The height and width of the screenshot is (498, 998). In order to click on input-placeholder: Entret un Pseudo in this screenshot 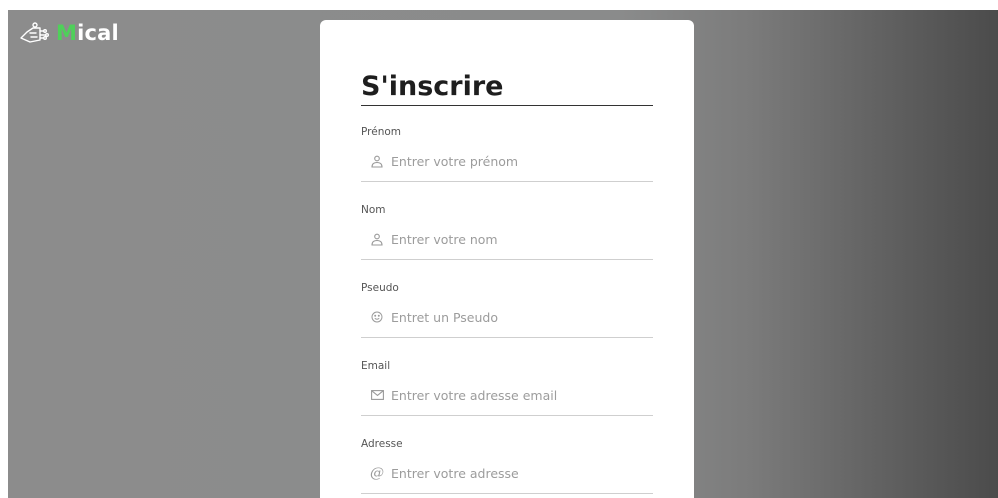, I will do `click(444, 317)`.